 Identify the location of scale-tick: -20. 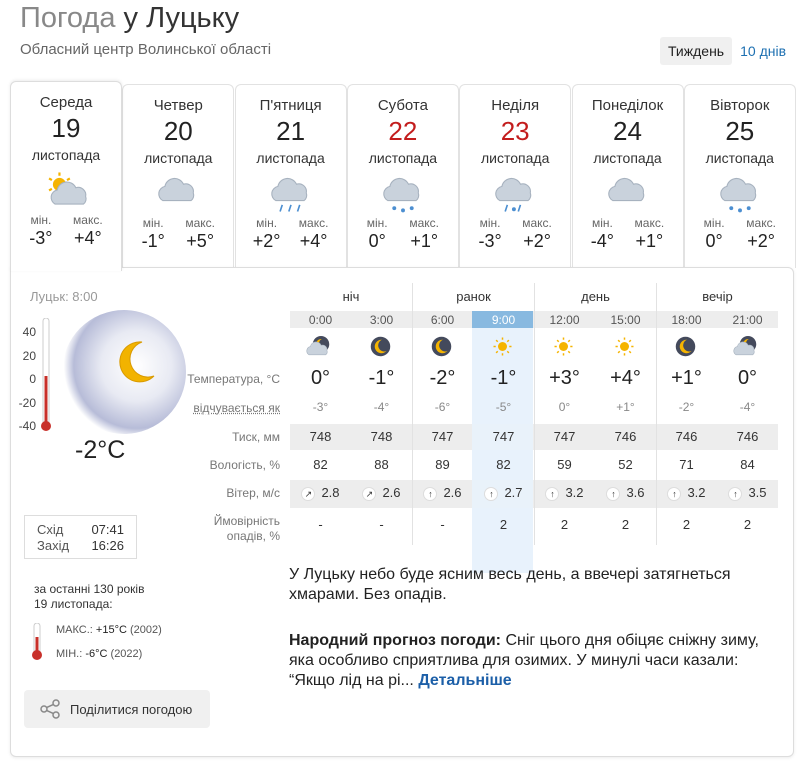
(27, 402).